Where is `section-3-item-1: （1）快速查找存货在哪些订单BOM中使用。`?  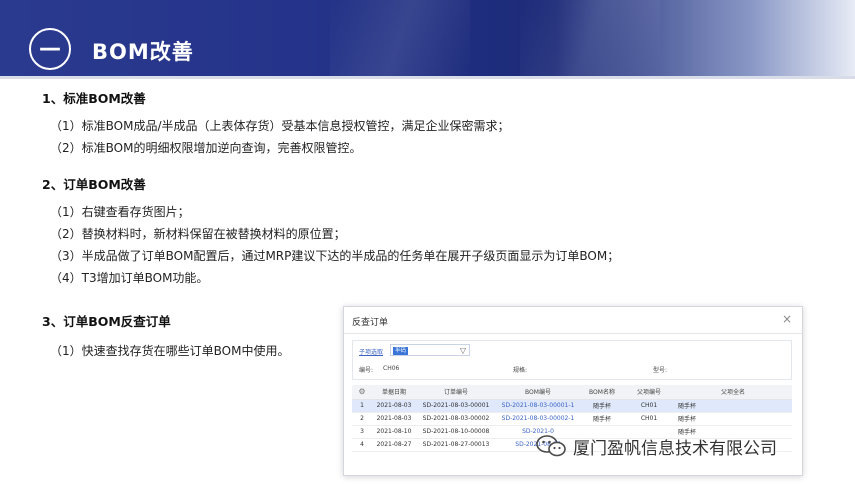 section-3-item-1: （1）快速查找存货在哪些订单BOM中使用。 is located at coordinates (170, 351).